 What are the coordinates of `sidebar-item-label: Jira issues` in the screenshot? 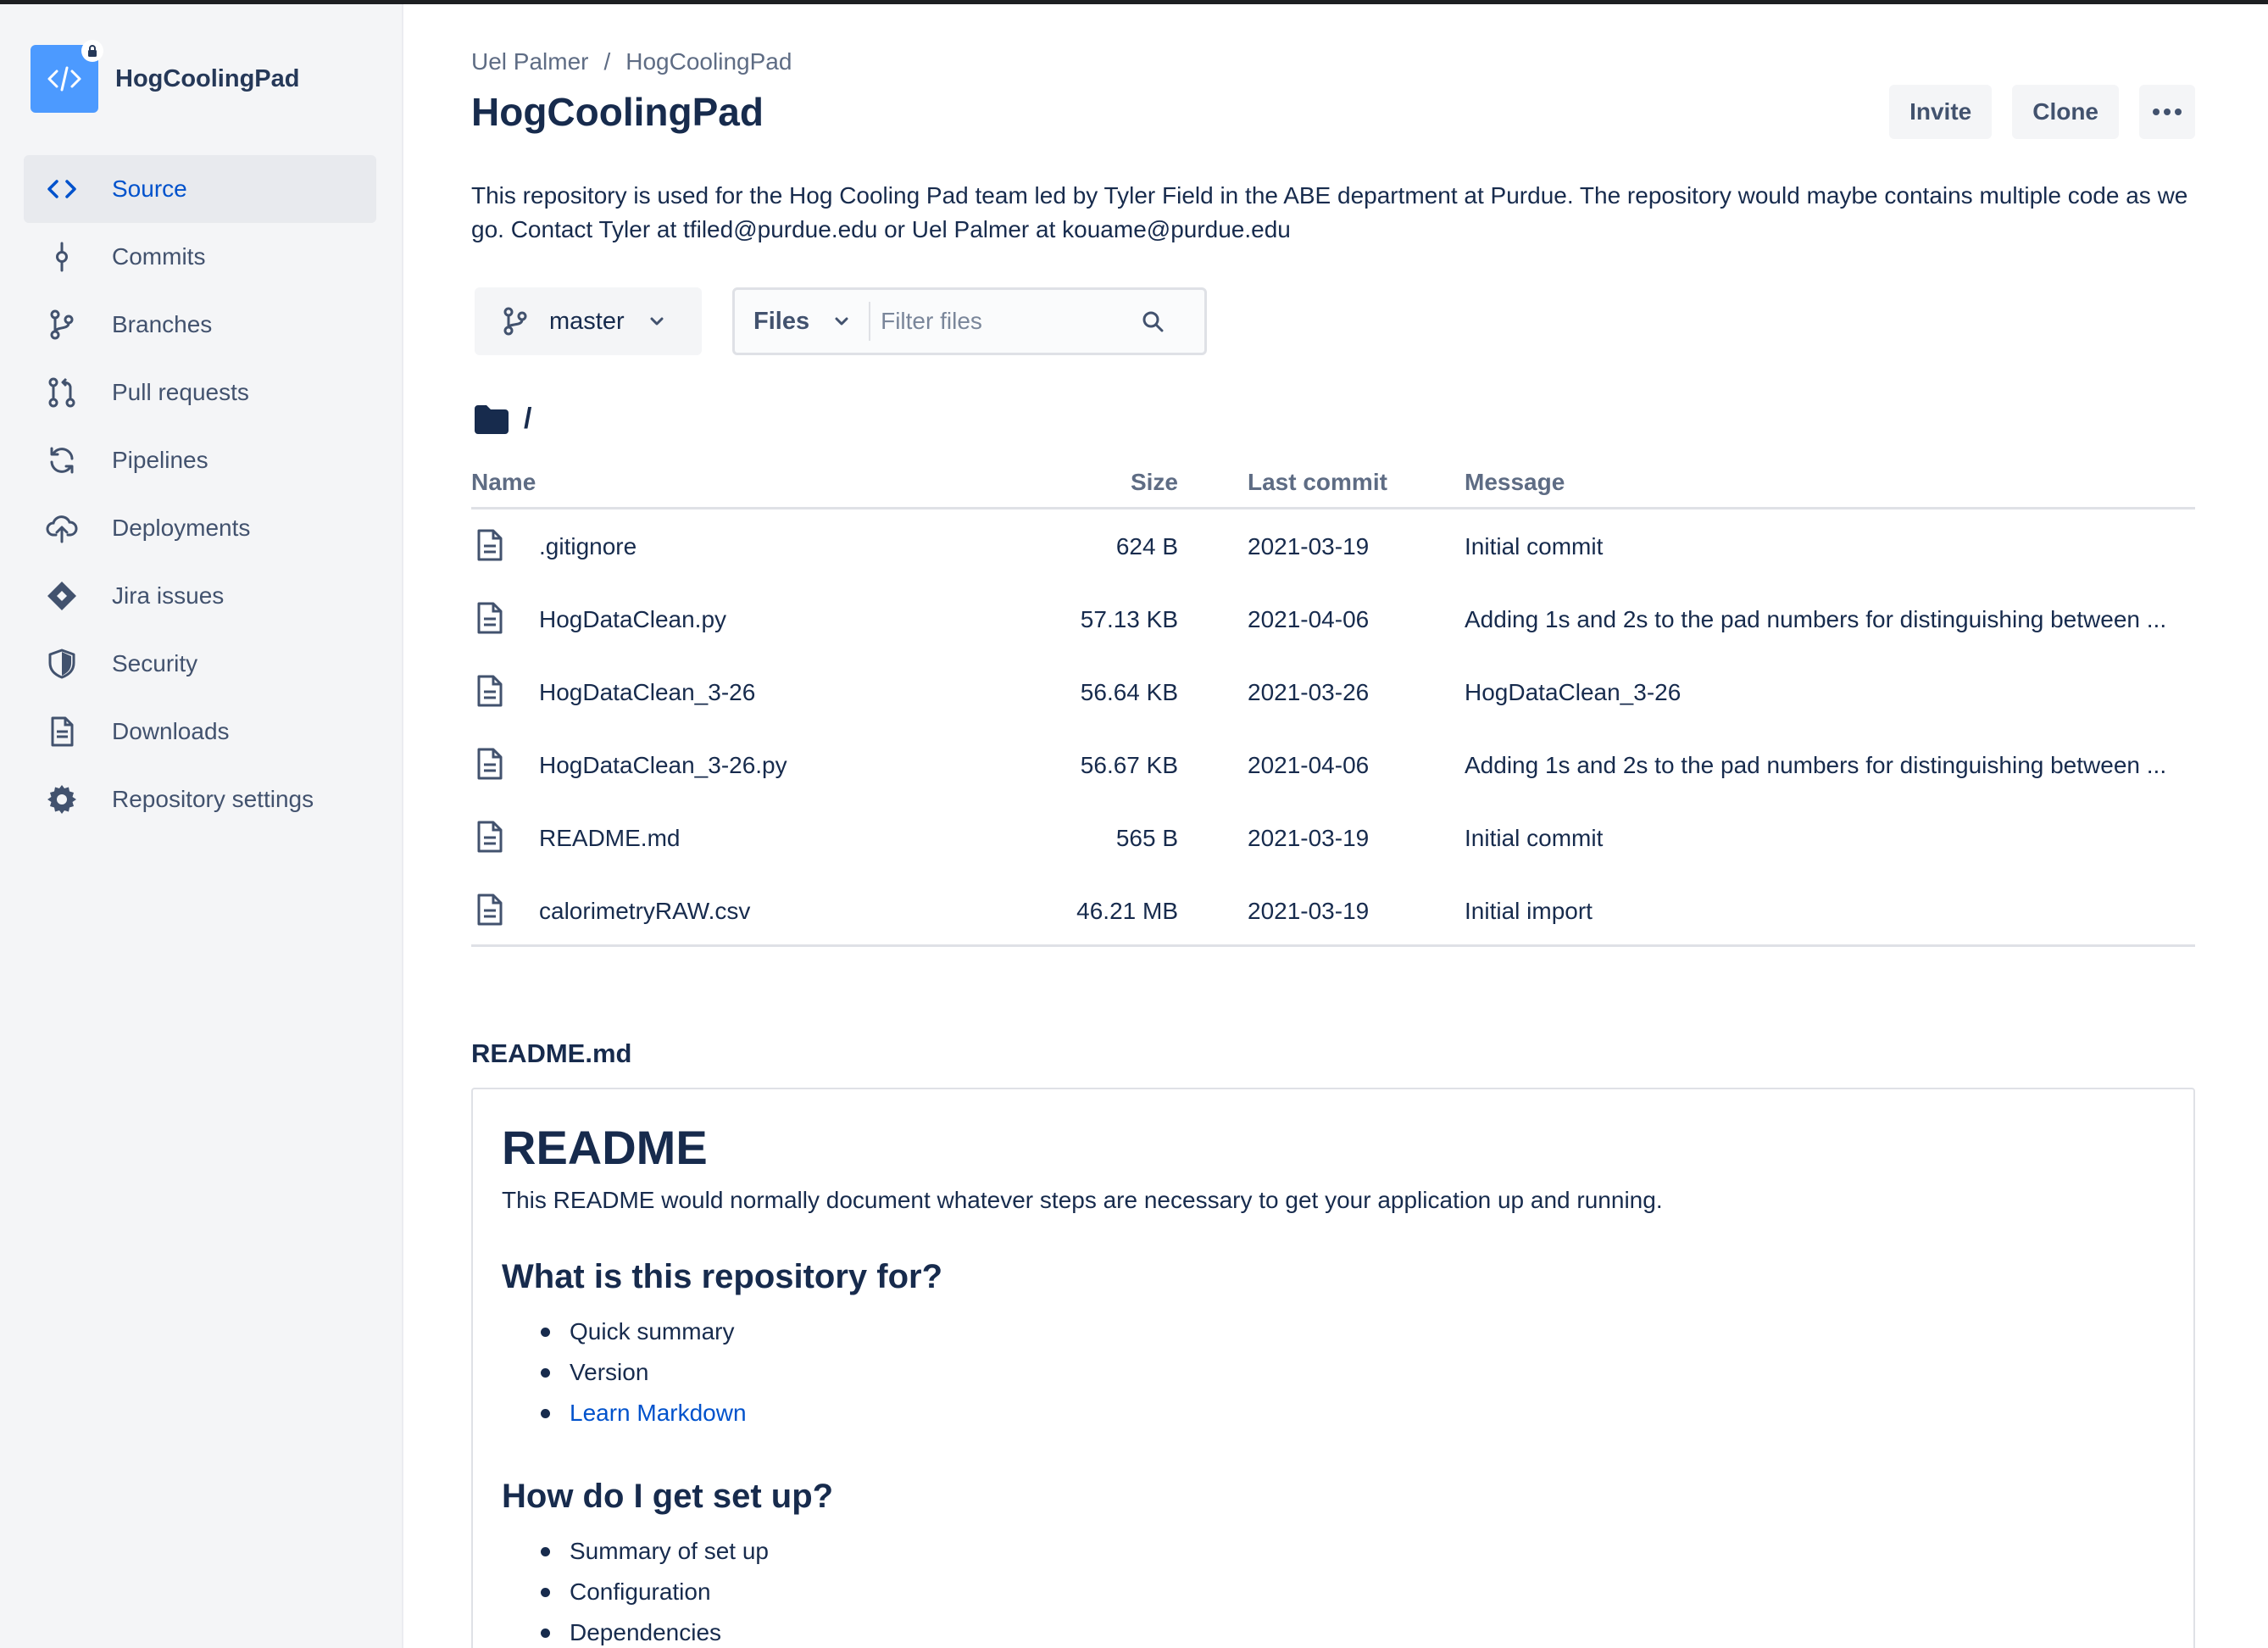 It's located at (168, 595).